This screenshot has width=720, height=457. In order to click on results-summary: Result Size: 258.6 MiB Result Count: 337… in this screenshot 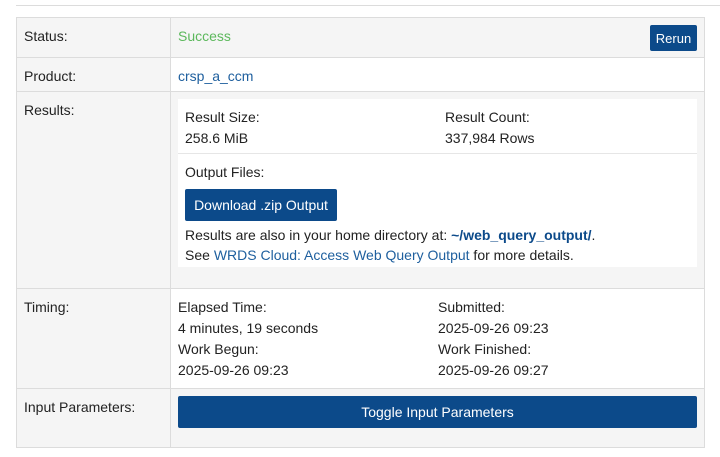, I will do `click(437, 126)`.